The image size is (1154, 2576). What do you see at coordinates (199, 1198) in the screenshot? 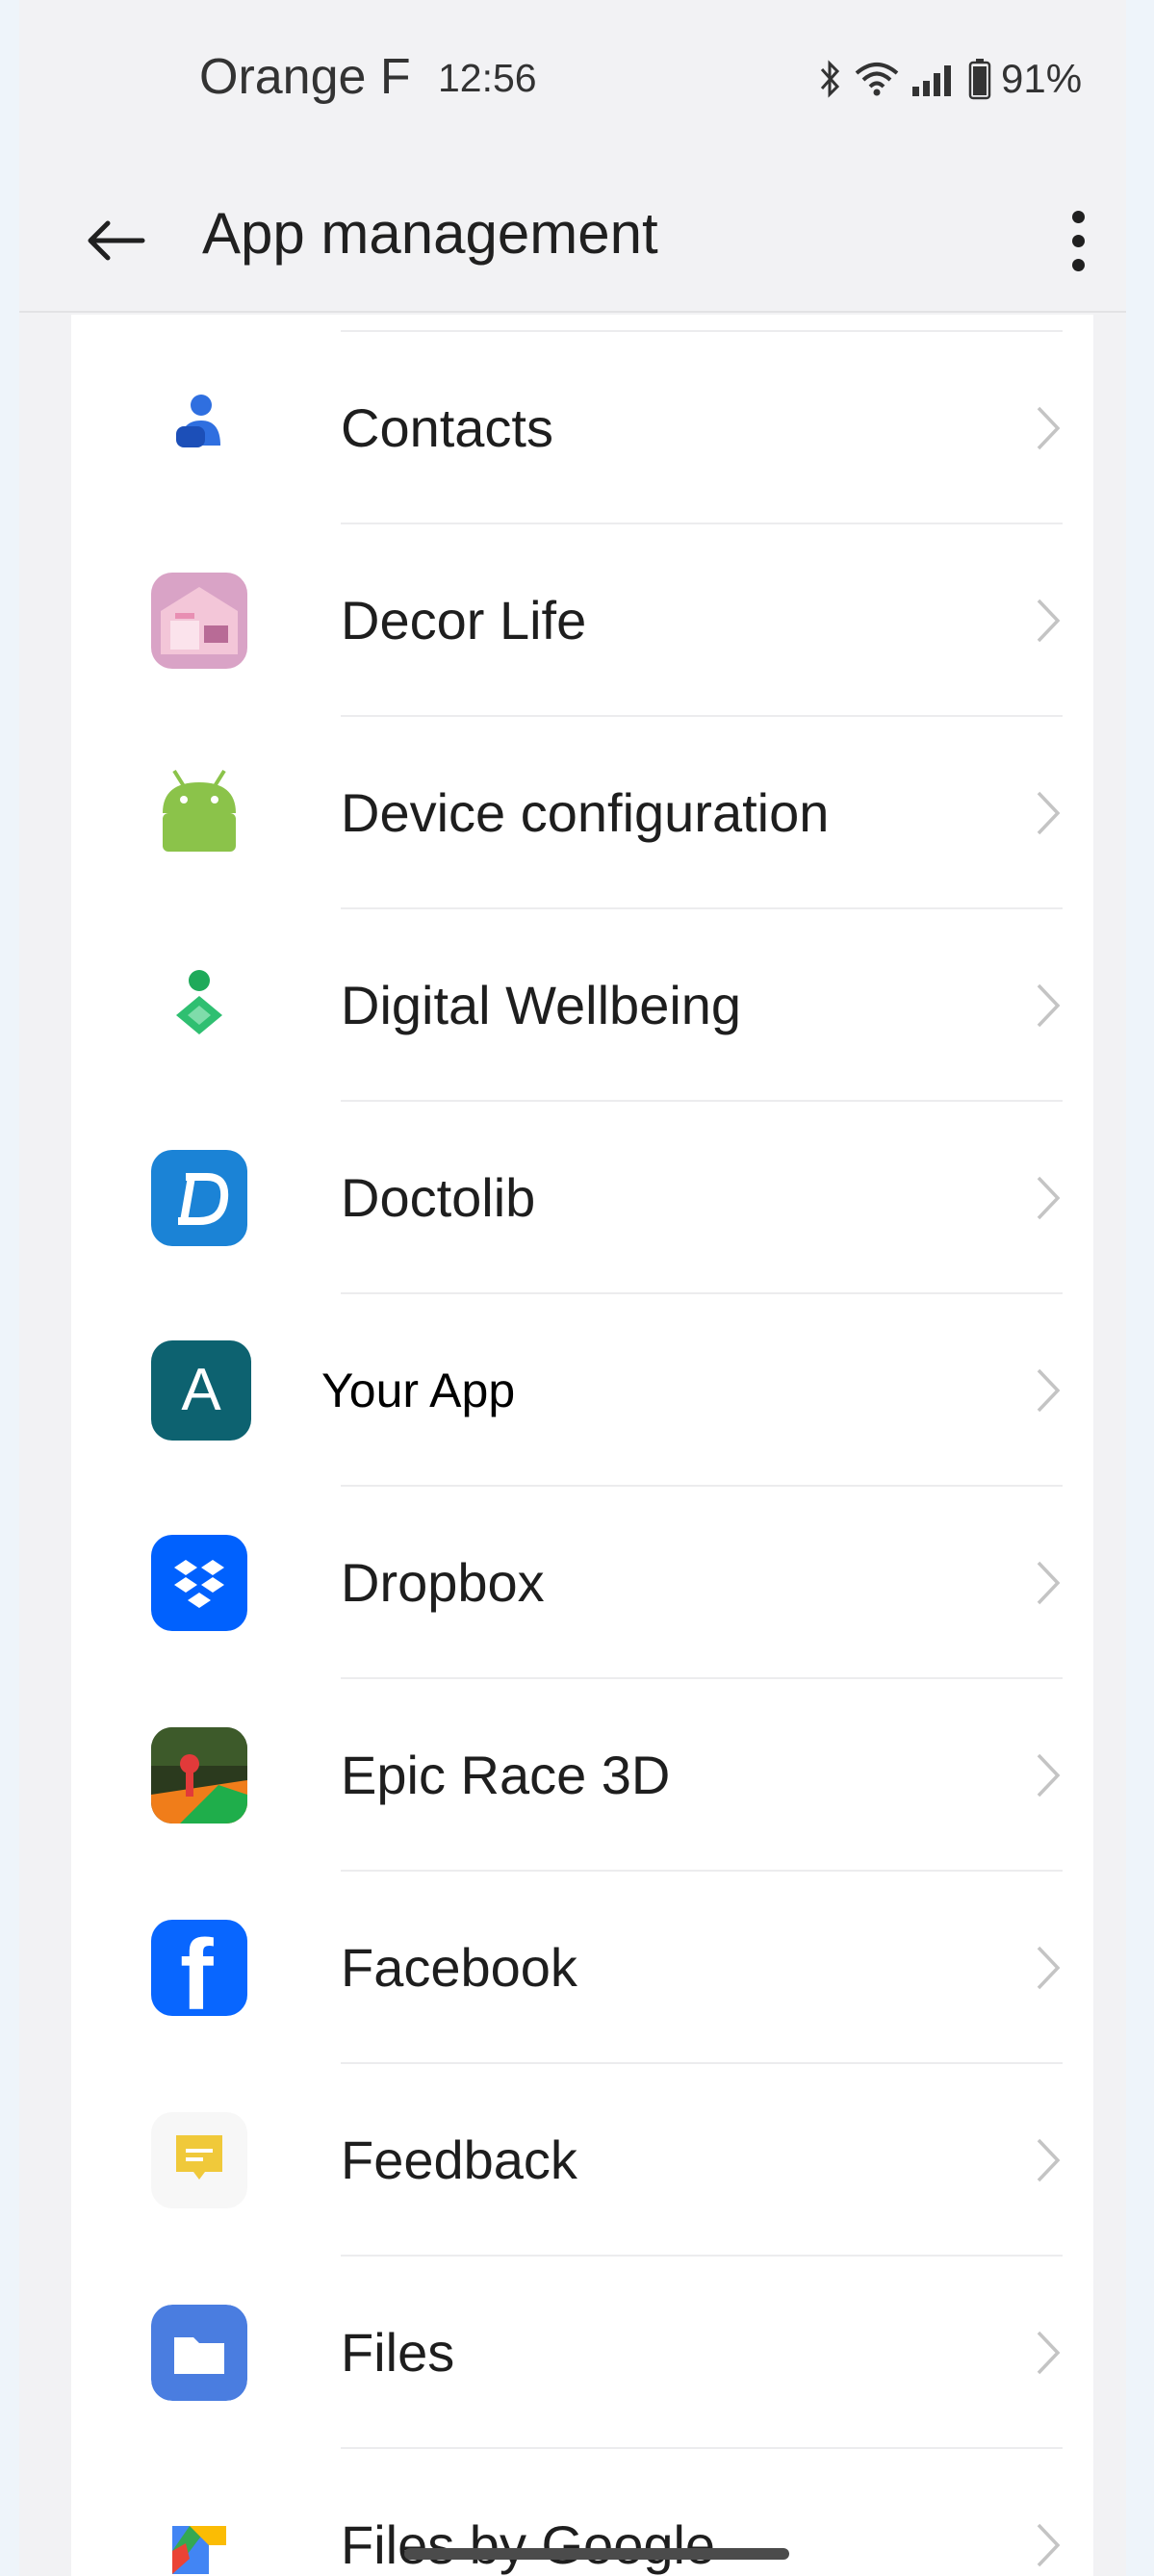
I see `doctolib-icon` at bounding box center [199, 1198].